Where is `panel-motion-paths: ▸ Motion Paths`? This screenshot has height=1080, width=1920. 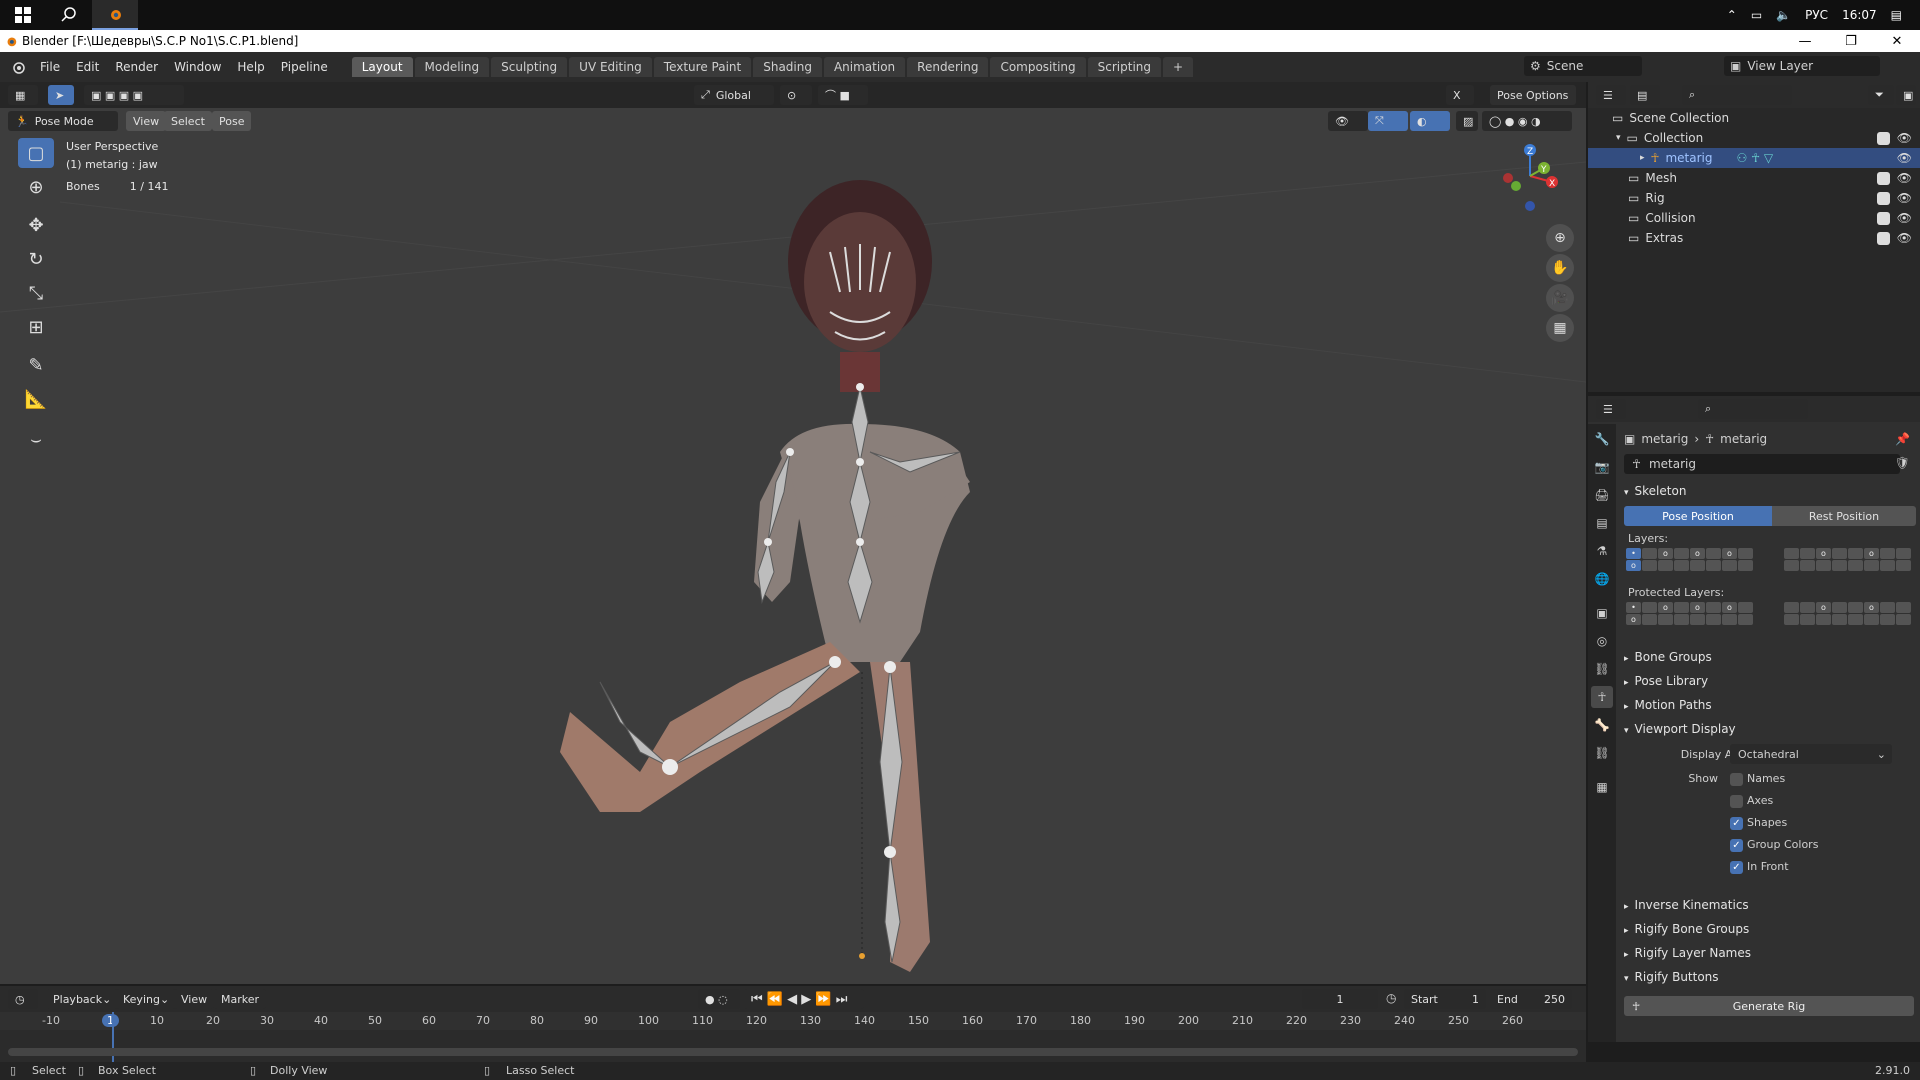
panel-motion-paths: ▸ Motion Paths is located at coordinates (1668, 705).